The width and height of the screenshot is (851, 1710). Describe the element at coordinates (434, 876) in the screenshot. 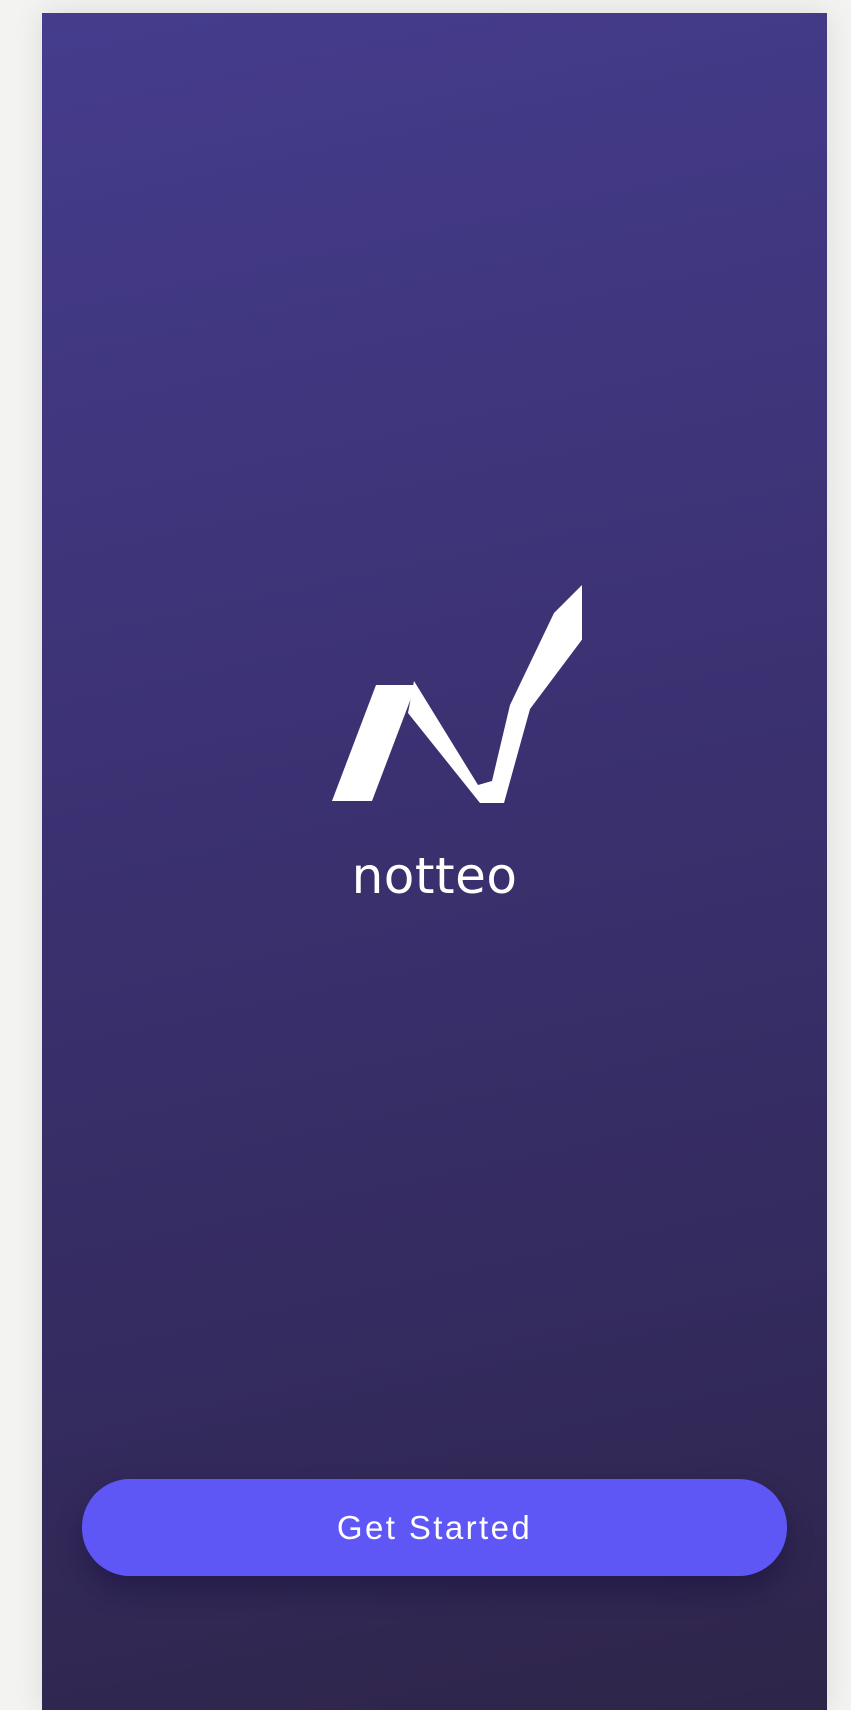

I see `brand-name: notteo` at that location.